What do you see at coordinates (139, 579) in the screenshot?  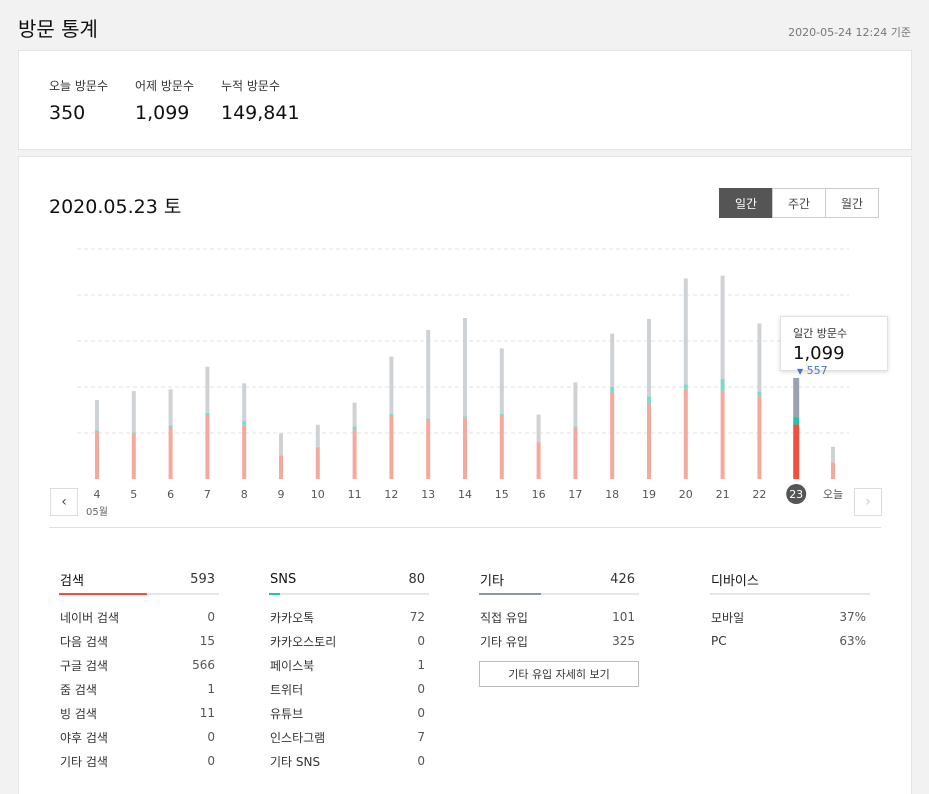 I see `stats-search-header: 검색 593` at bounding box center [139, 579].